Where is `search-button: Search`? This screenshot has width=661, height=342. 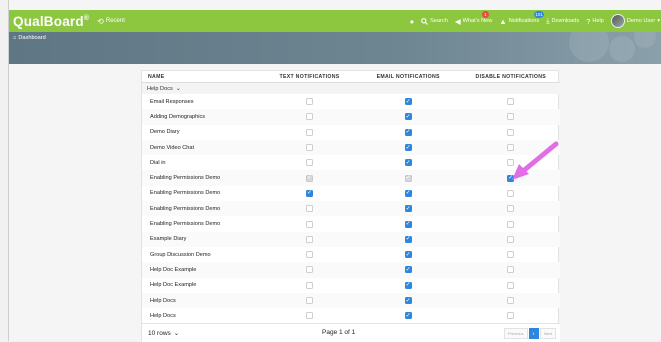
search-button: Search is located at coordinates (434, 21).